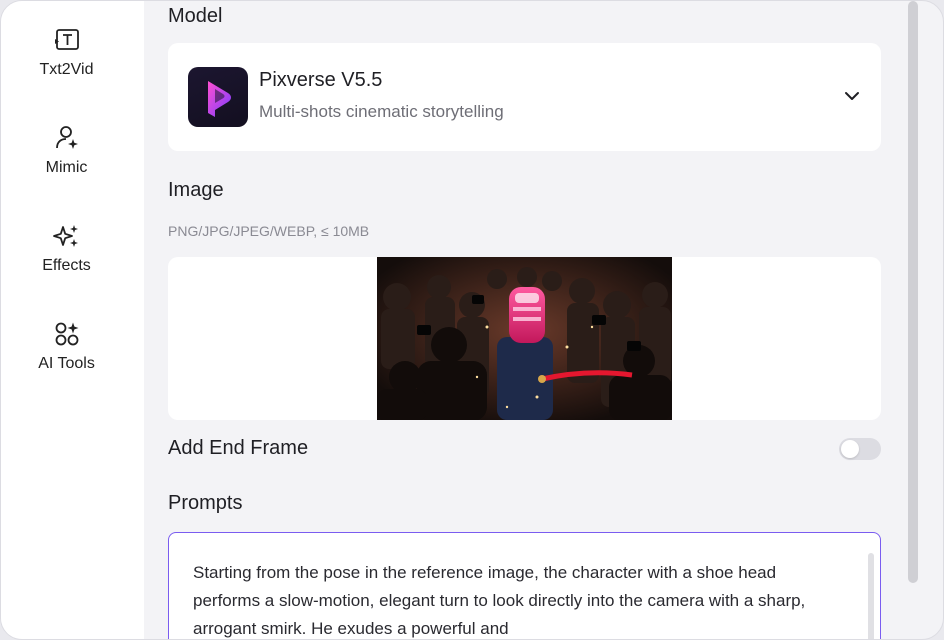  I want to click on sidebar-item-label: Mimic, so click(66, 167).